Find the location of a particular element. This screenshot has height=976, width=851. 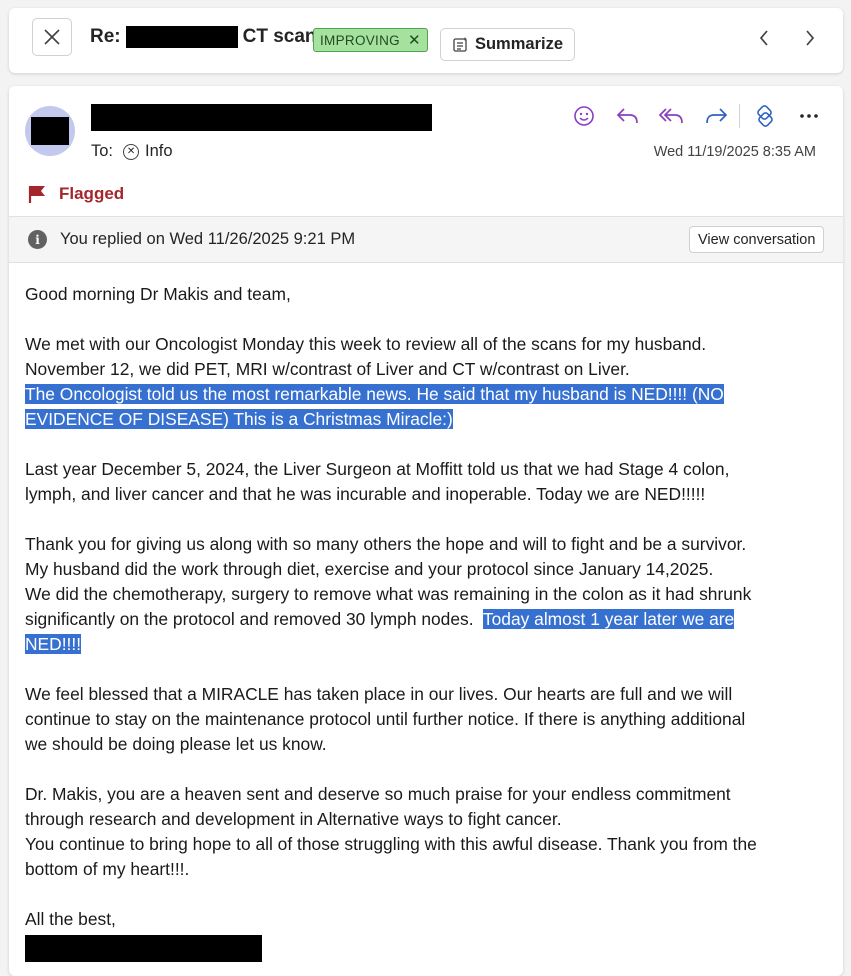

greeting: Good morning Dr Makis and team, is located at coordinates (429, 294).